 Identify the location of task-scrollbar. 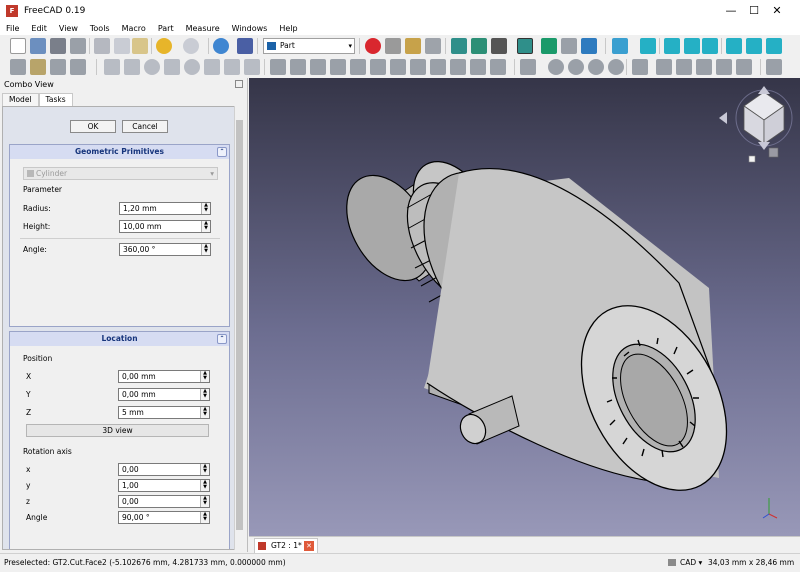
(239, 328).